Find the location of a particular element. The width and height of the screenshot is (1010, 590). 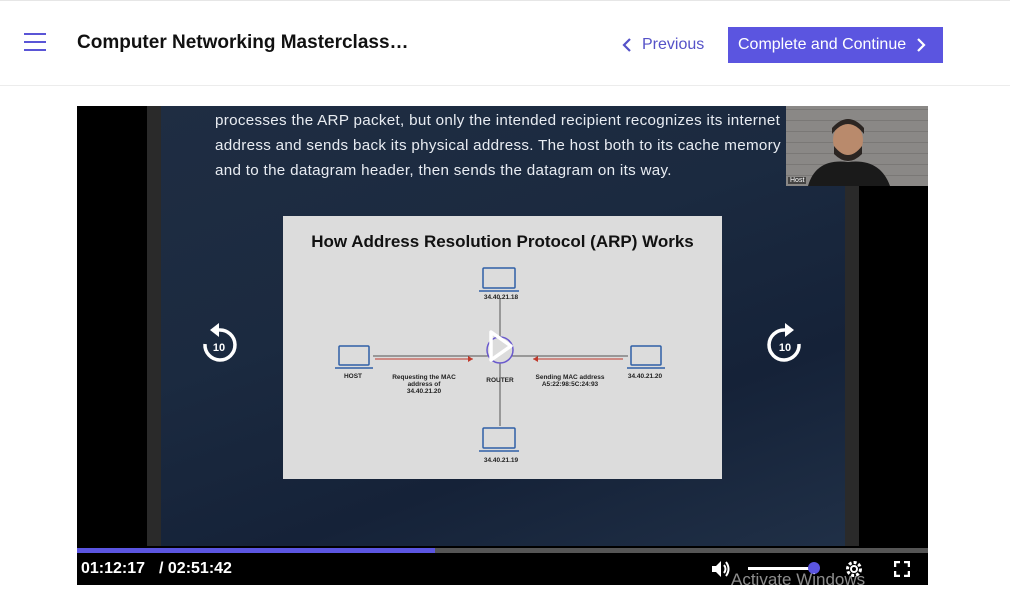

rewind-10-button: 10 is located at coordinates (219, 345).